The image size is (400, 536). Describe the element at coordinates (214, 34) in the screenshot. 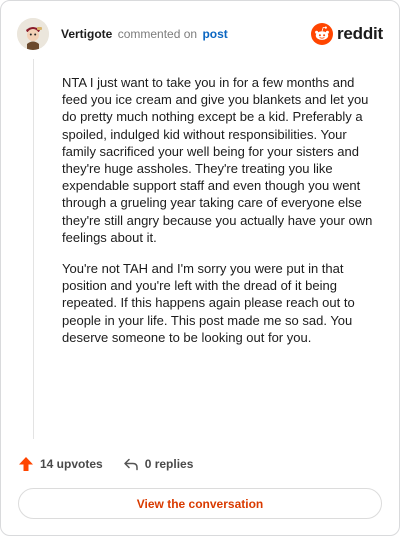

I see `post-link: post` at that location.